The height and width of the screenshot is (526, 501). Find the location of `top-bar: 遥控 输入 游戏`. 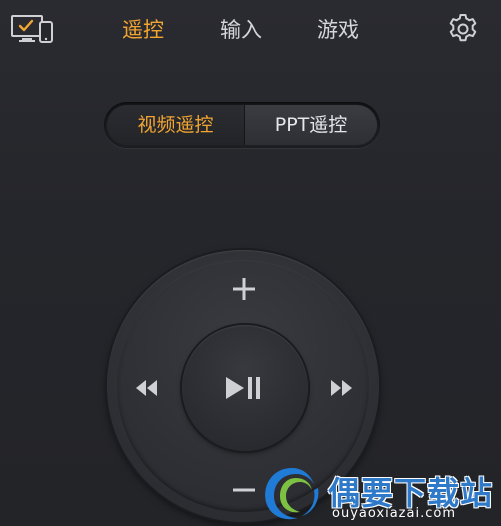

top-bar: 遥控 输入 游戏 is located at coordinates (250, 29).